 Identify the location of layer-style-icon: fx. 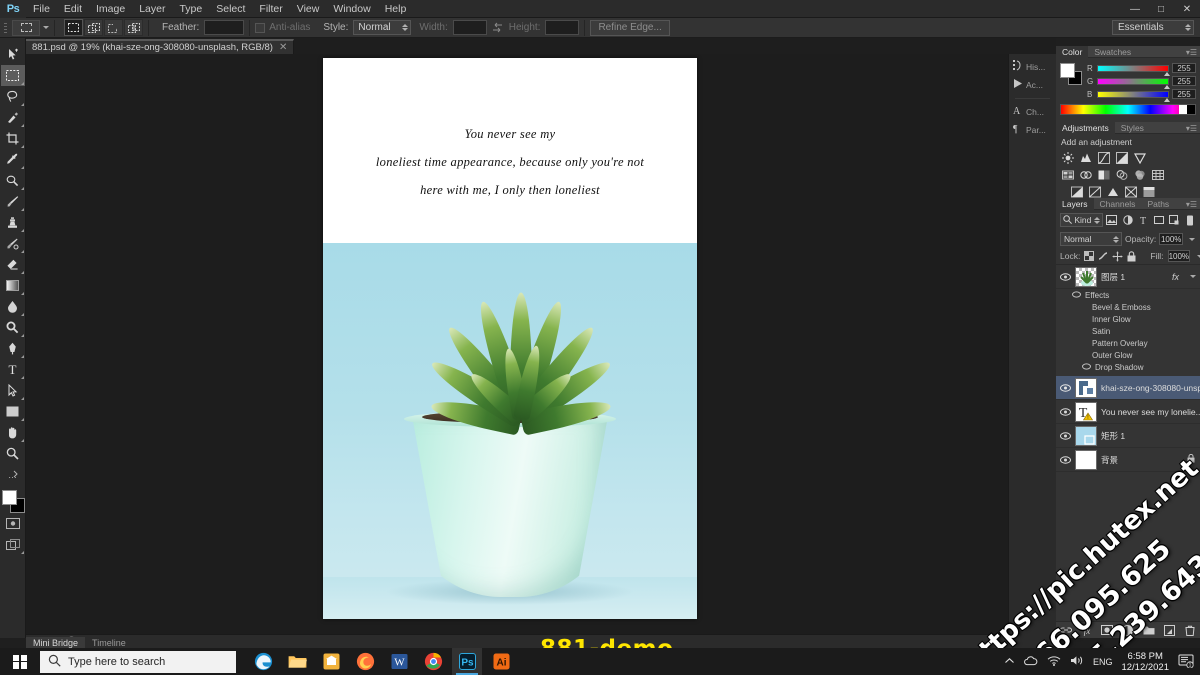
(1087, 630).